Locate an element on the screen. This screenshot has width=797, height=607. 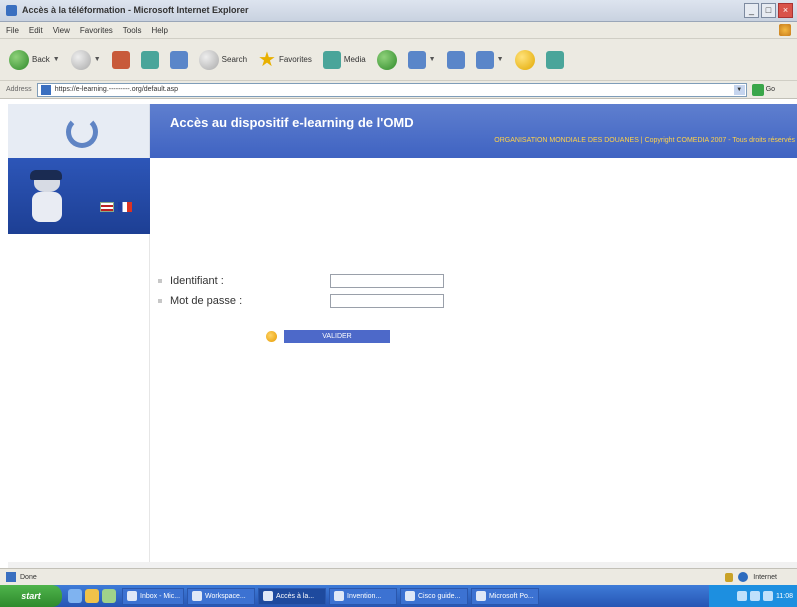
mascot-cap is located at coordinates (46, 175).